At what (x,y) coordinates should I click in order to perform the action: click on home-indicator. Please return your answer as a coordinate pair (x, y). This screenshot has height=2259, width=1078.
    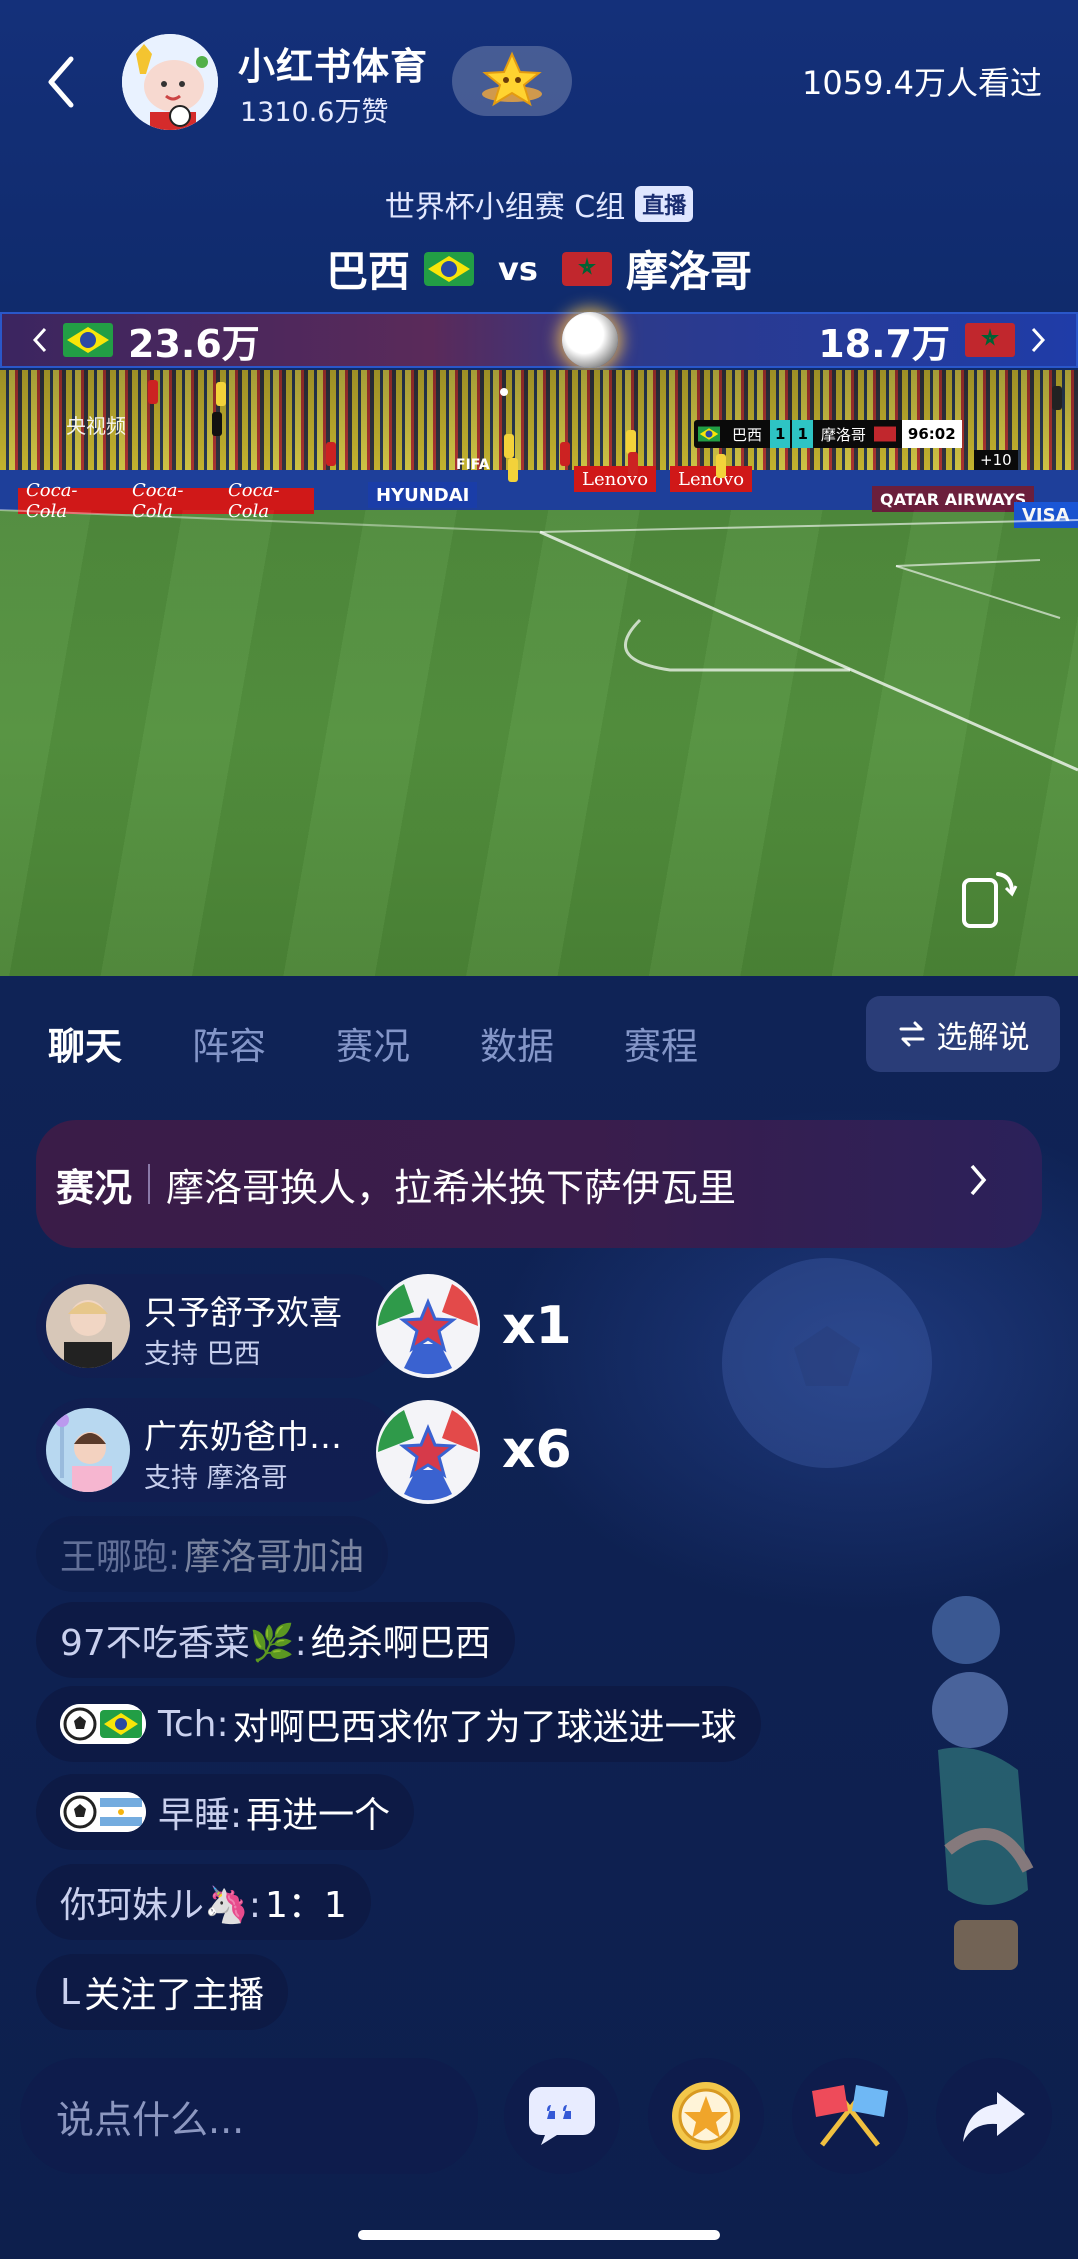
    Looking at the image, I should click on (539, 2235).